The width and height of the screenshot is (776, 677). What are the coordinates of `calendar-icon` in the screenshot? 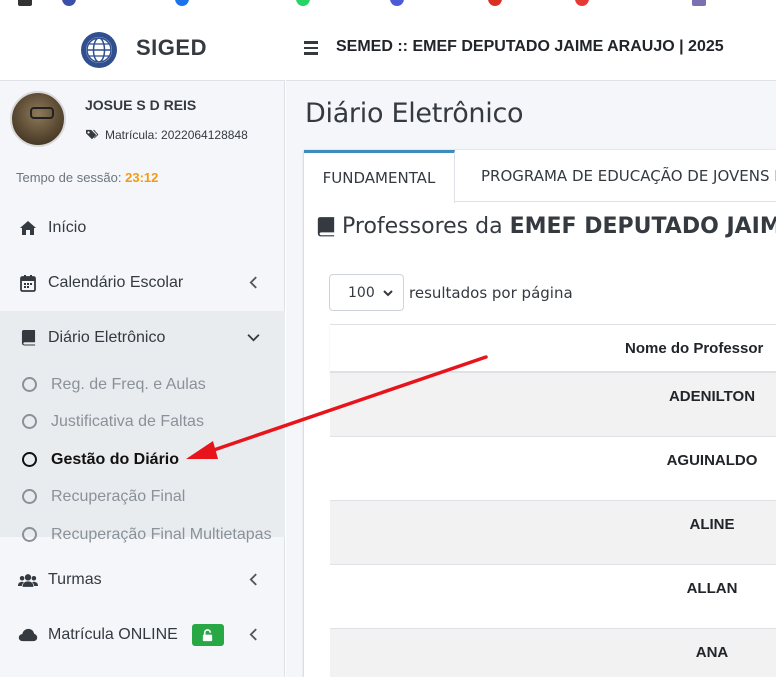 It's located at (28, 283).